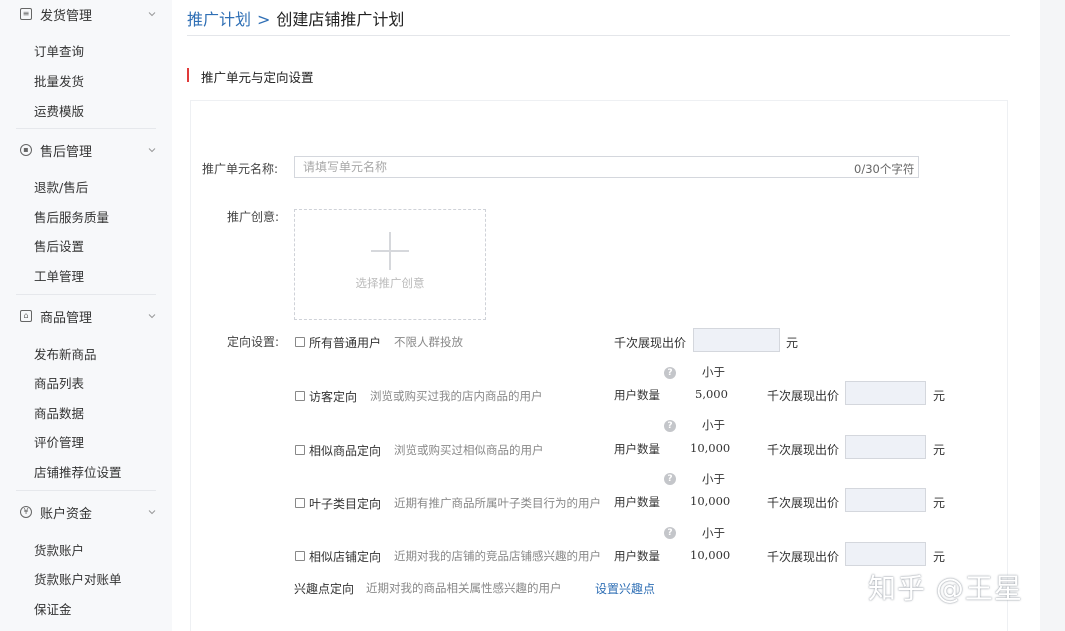  What do you see at coordinates (26, 316) in the screenshot?
I see `bag-icon: ⌂` at bounding box center [26, 316].